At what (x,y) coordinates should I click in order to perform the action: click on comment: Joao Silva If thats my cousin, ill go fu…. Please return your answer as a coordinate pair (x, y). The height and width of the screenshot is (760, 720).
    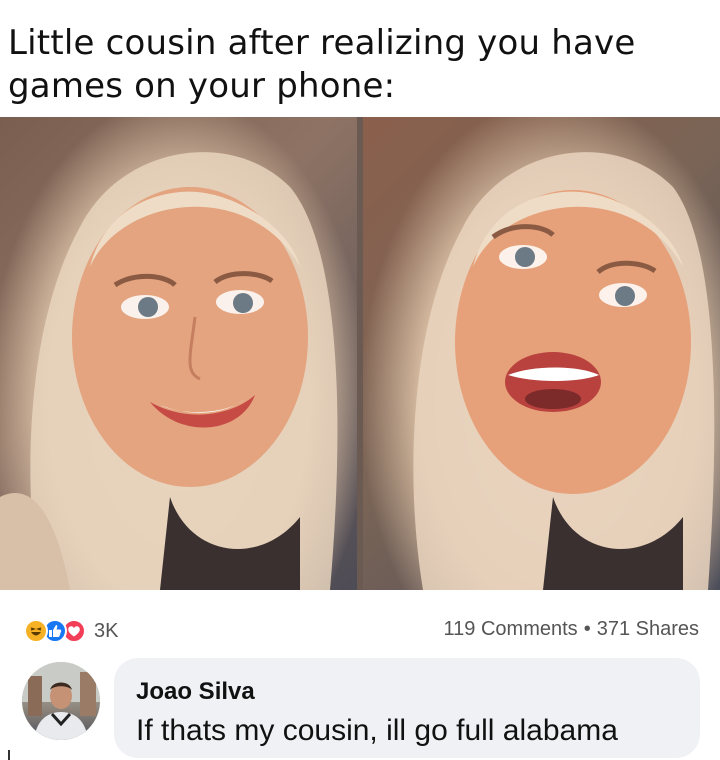
    Looking at the image, I should click on (360, 706).